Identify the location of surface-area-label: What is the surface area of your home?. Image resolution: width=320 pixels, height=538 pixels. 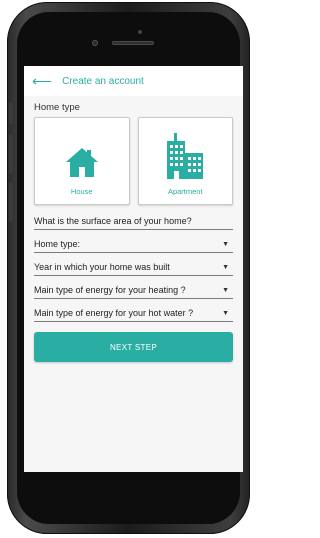
(113, 221).